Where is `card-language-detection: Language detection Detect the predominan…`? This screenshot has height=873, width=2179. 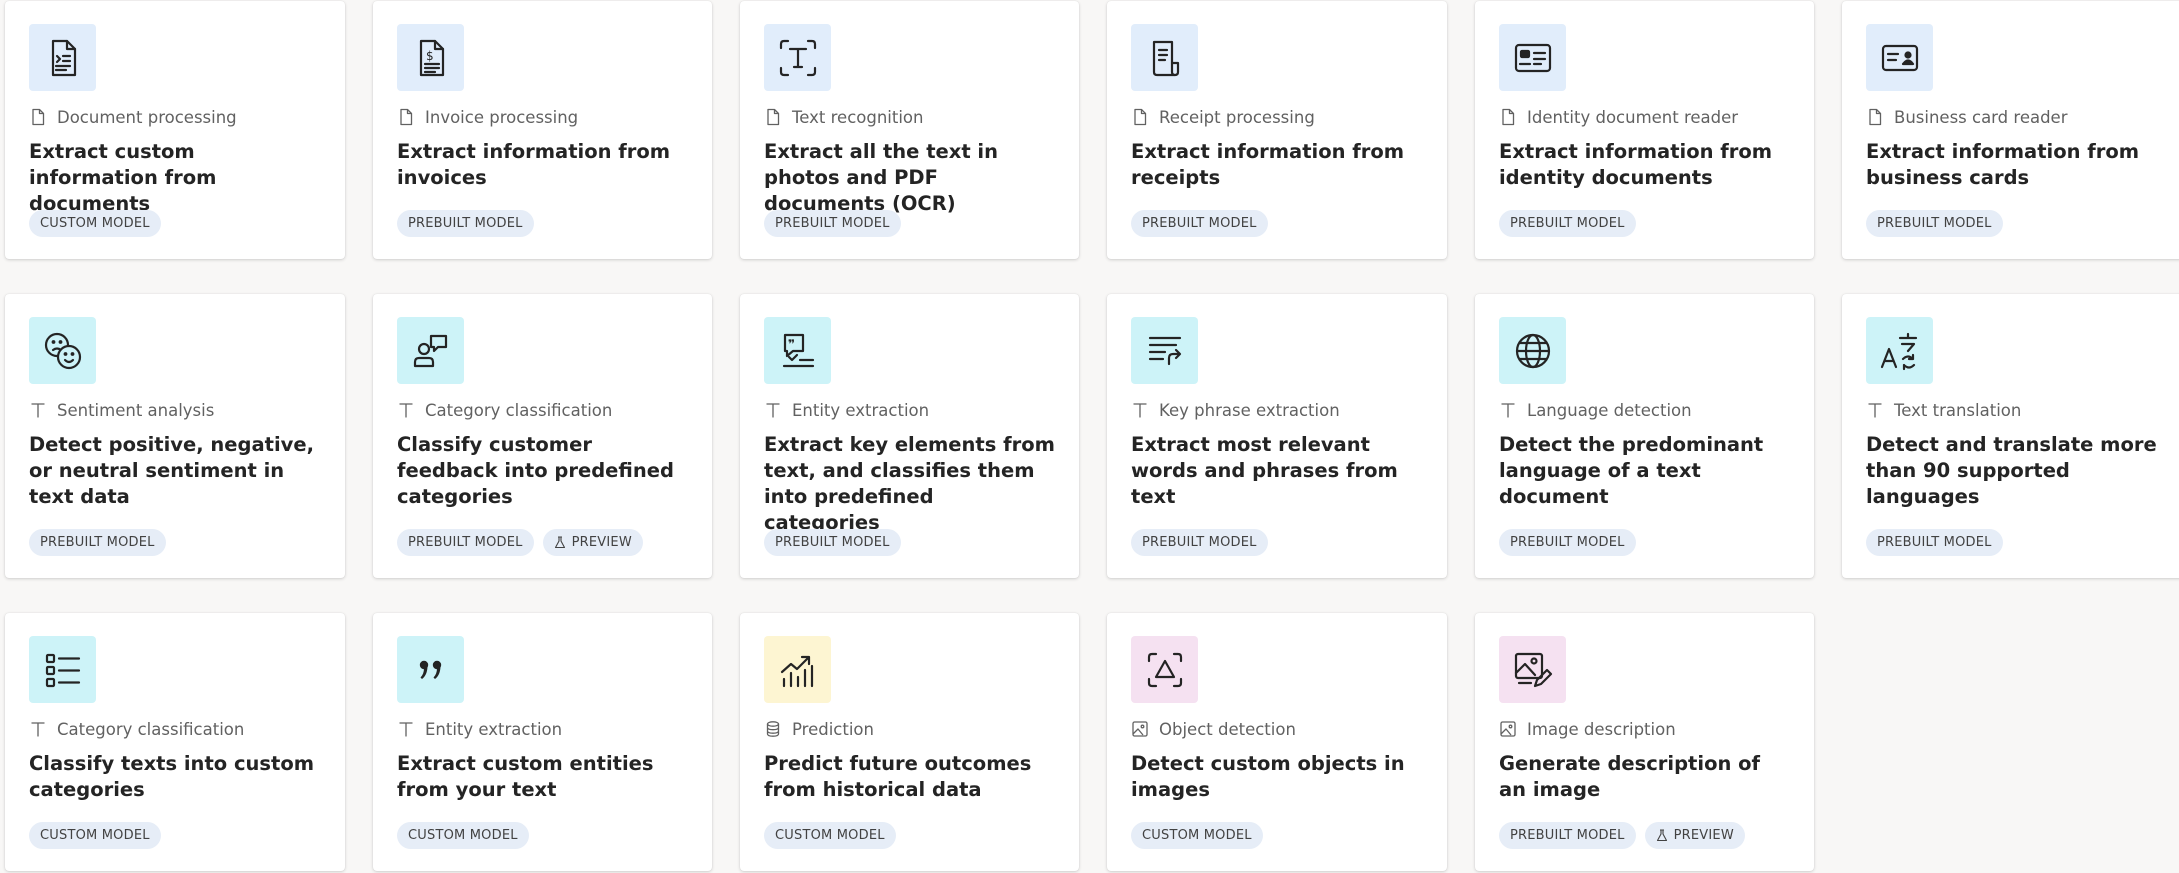
card-language-detection: Language detection Detect the predominan… is located at coordinates (1644, 436).